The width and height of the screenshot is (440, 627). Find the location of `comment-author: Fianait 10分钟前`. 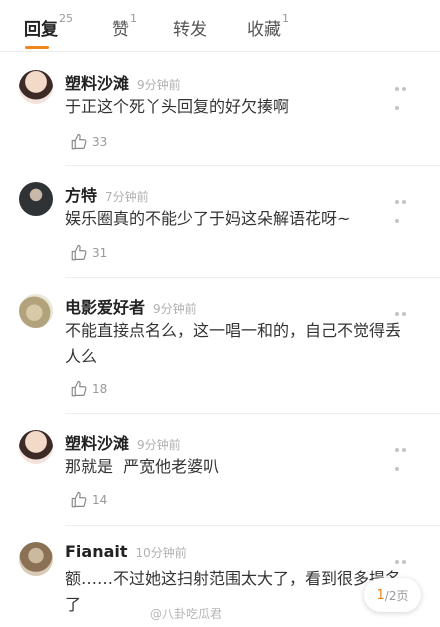

comment-author: Fianait 10分钟前 is located at coordinates (126, 551).